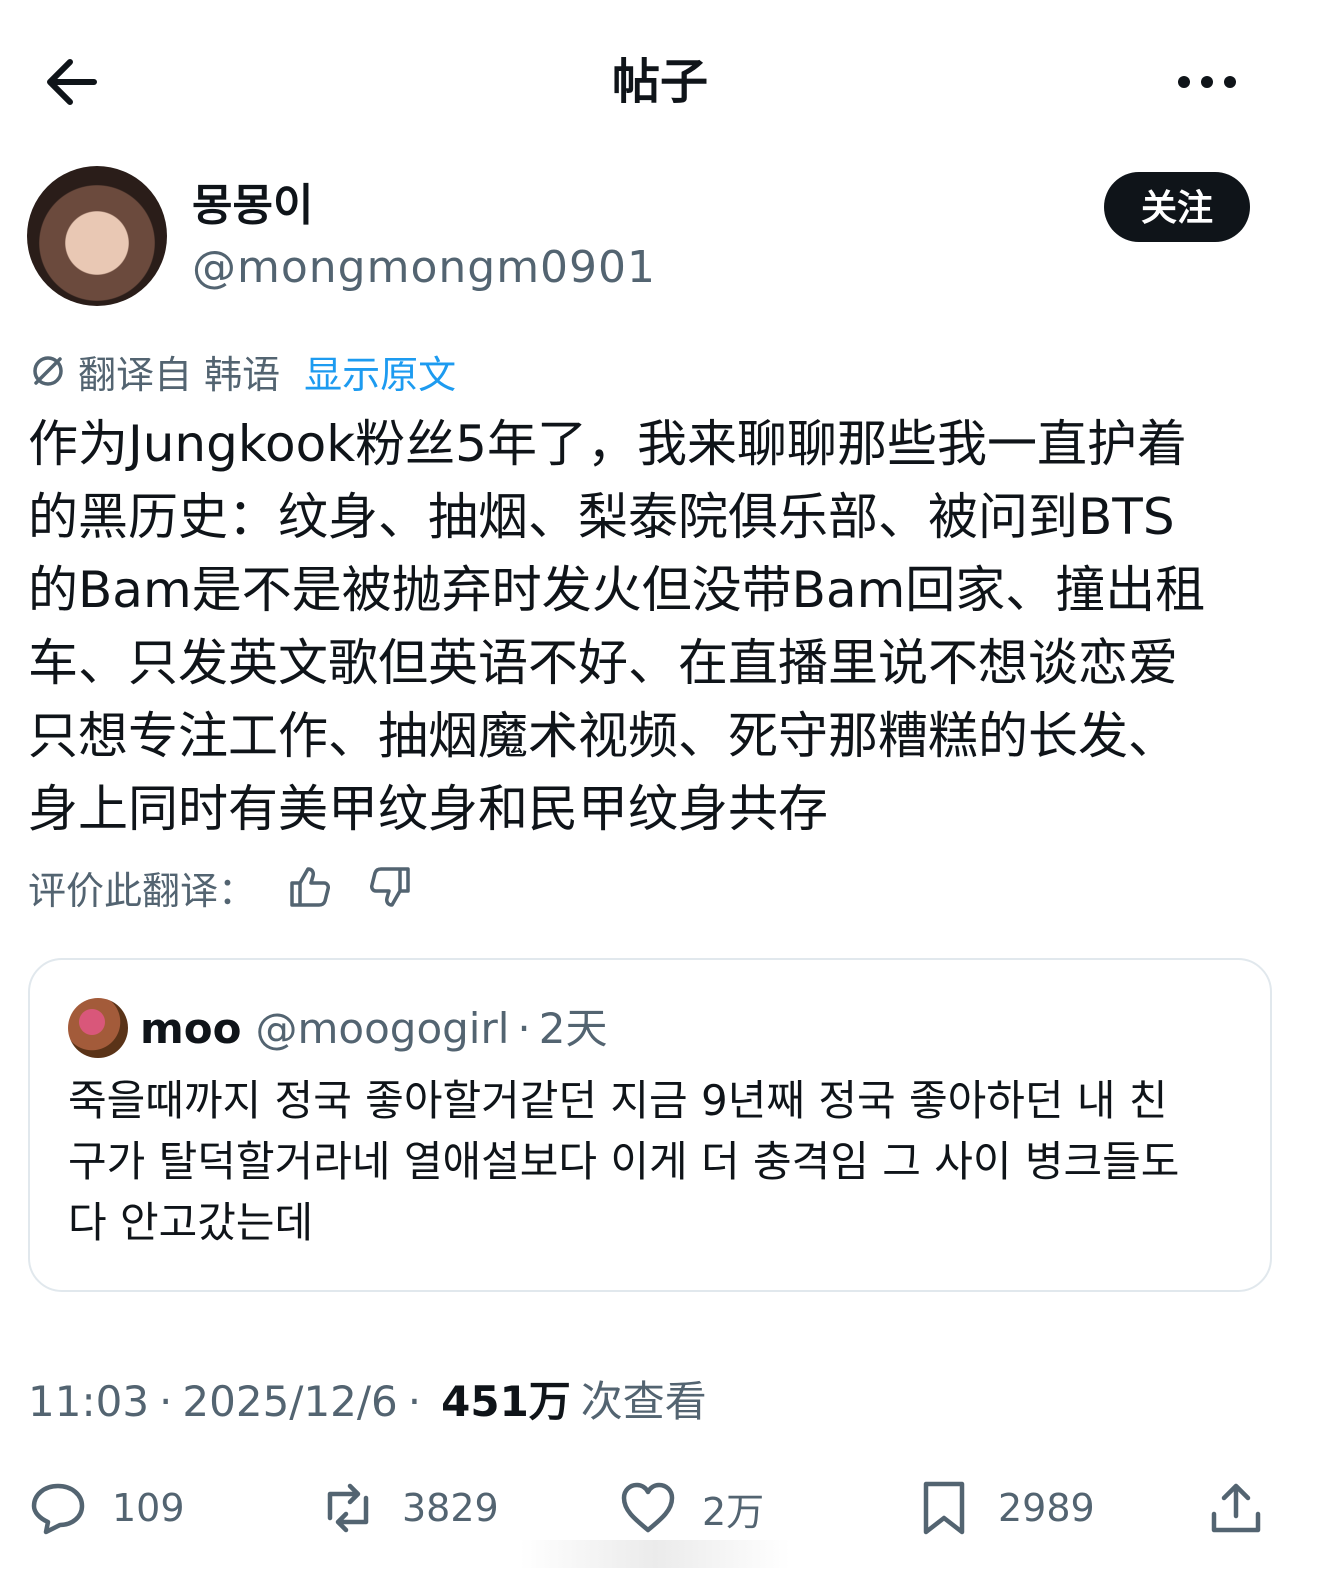 The image size is (1320, 1591). What do you see at coordinates (648, 1507) in the screenshot?
I see `like-icon` at bounding box center [648, 1507].